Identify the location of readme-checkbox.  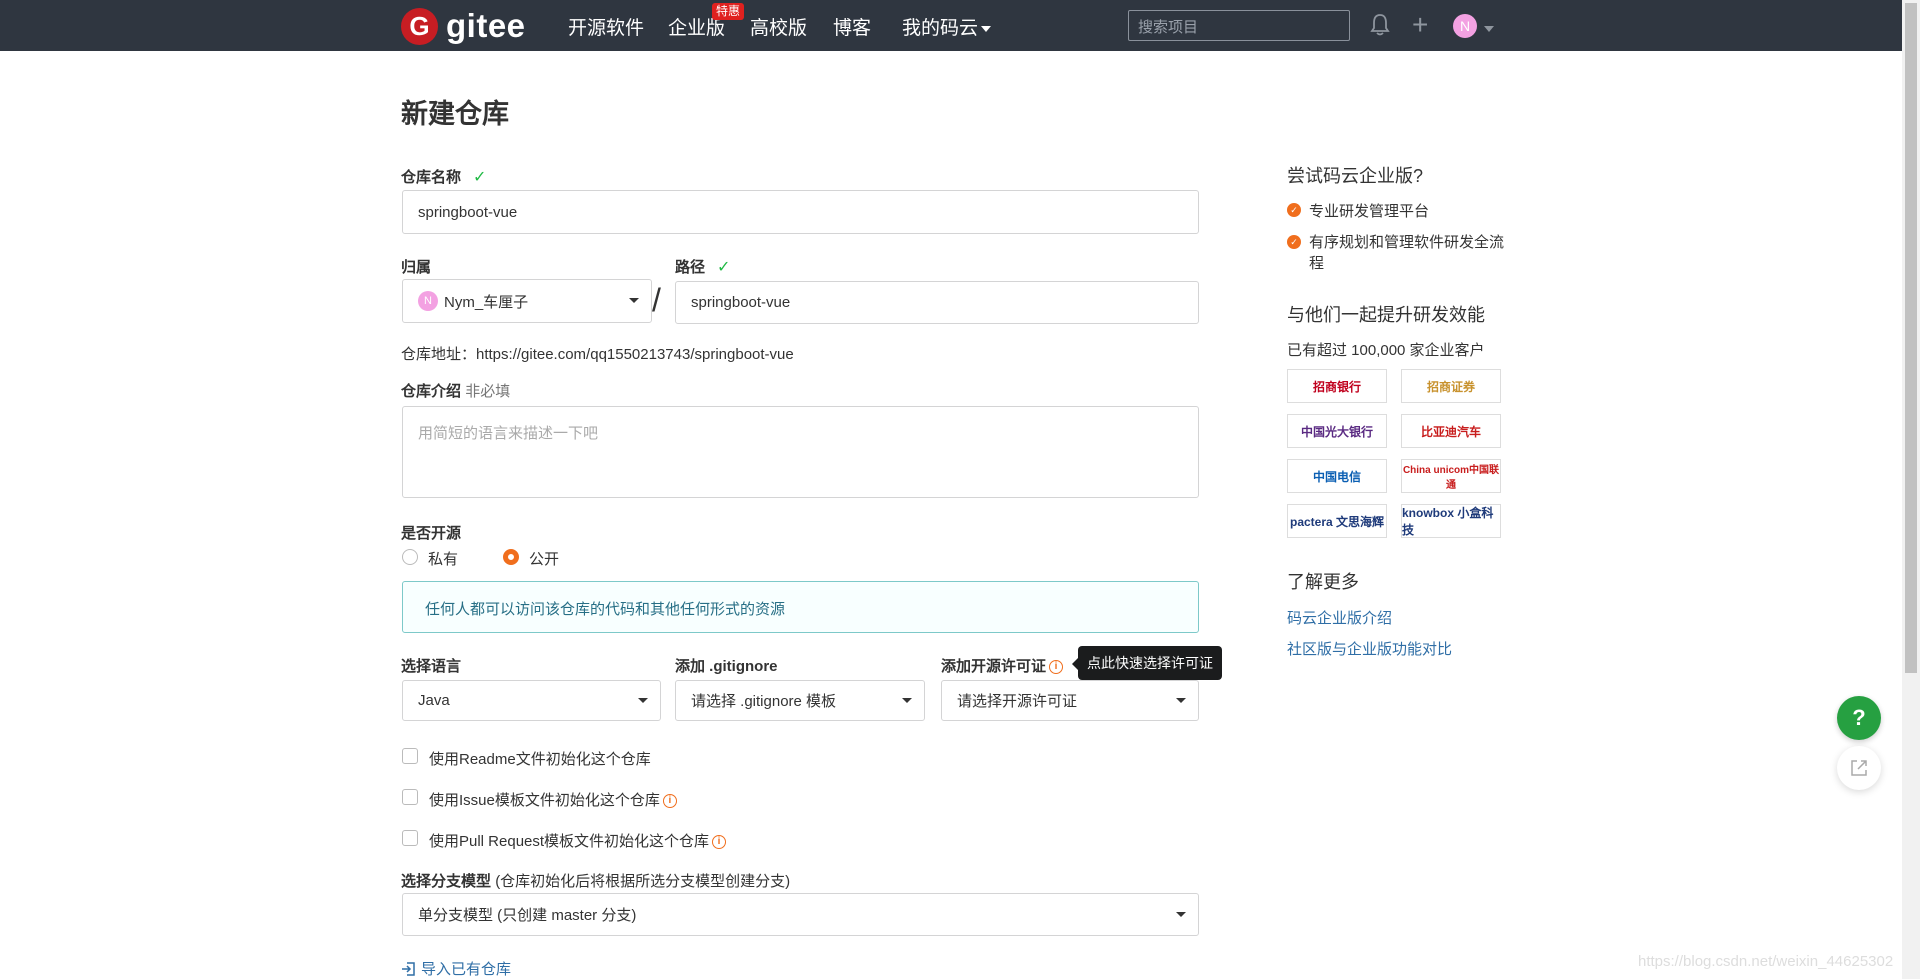
(410, 756).